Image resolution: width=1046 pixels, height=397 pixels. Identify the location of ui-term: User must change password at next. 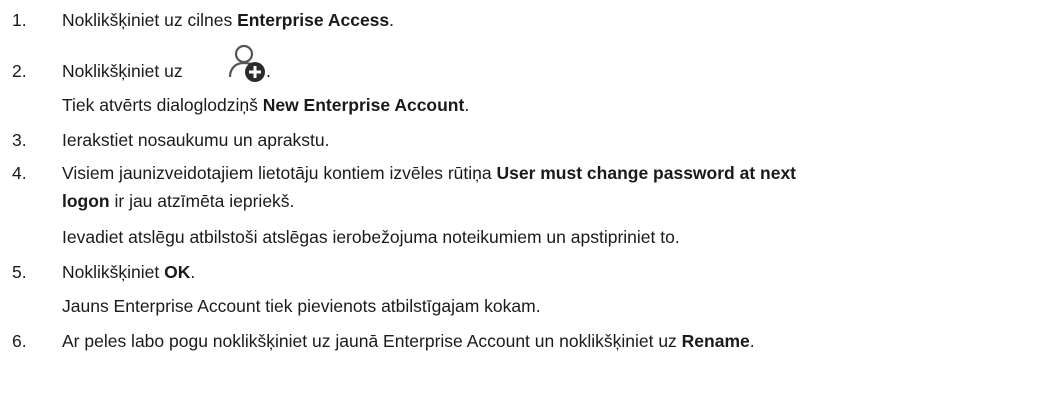
(646, 173).